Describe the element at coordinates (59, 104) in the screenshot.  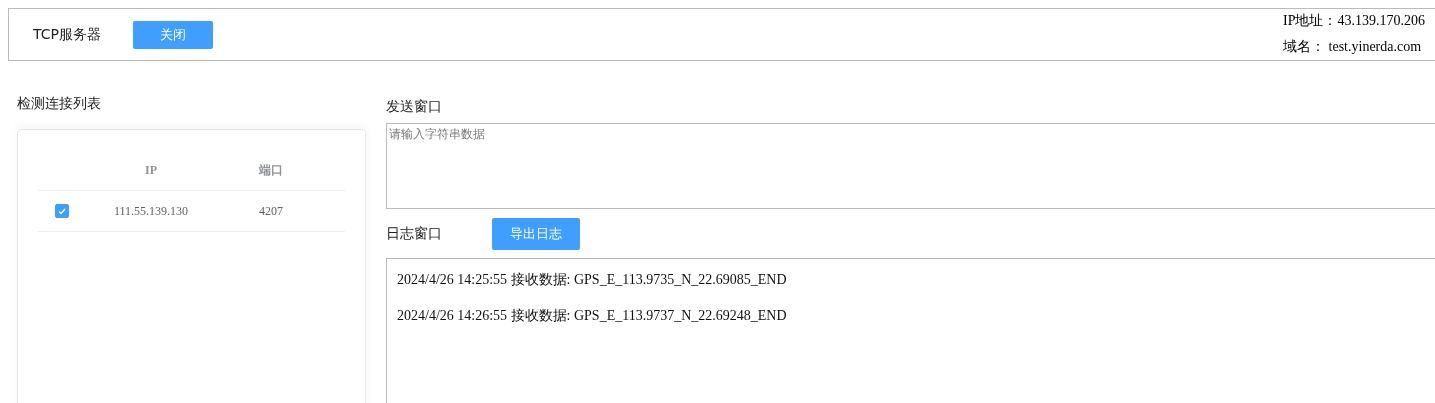
I see `connection-list-title: 检测连接列表` at that location.